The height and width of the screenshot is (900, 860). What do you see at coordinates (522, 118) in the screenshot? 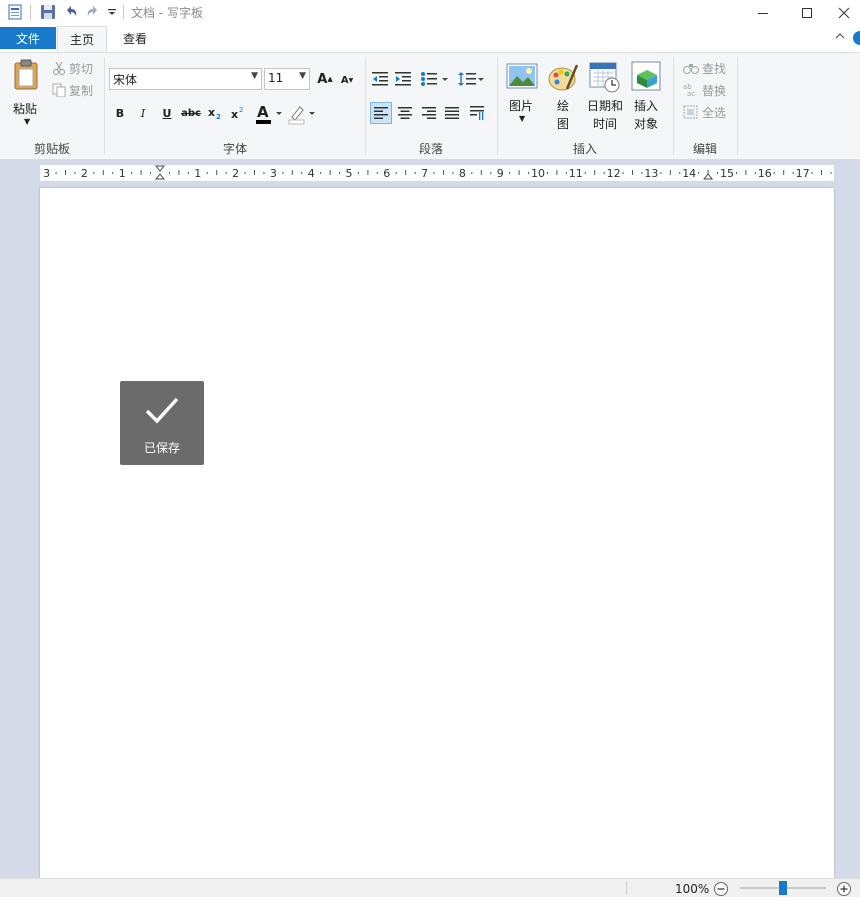
I see `picture-dropdown-icon: ▼` at bounding box center [522, 118].